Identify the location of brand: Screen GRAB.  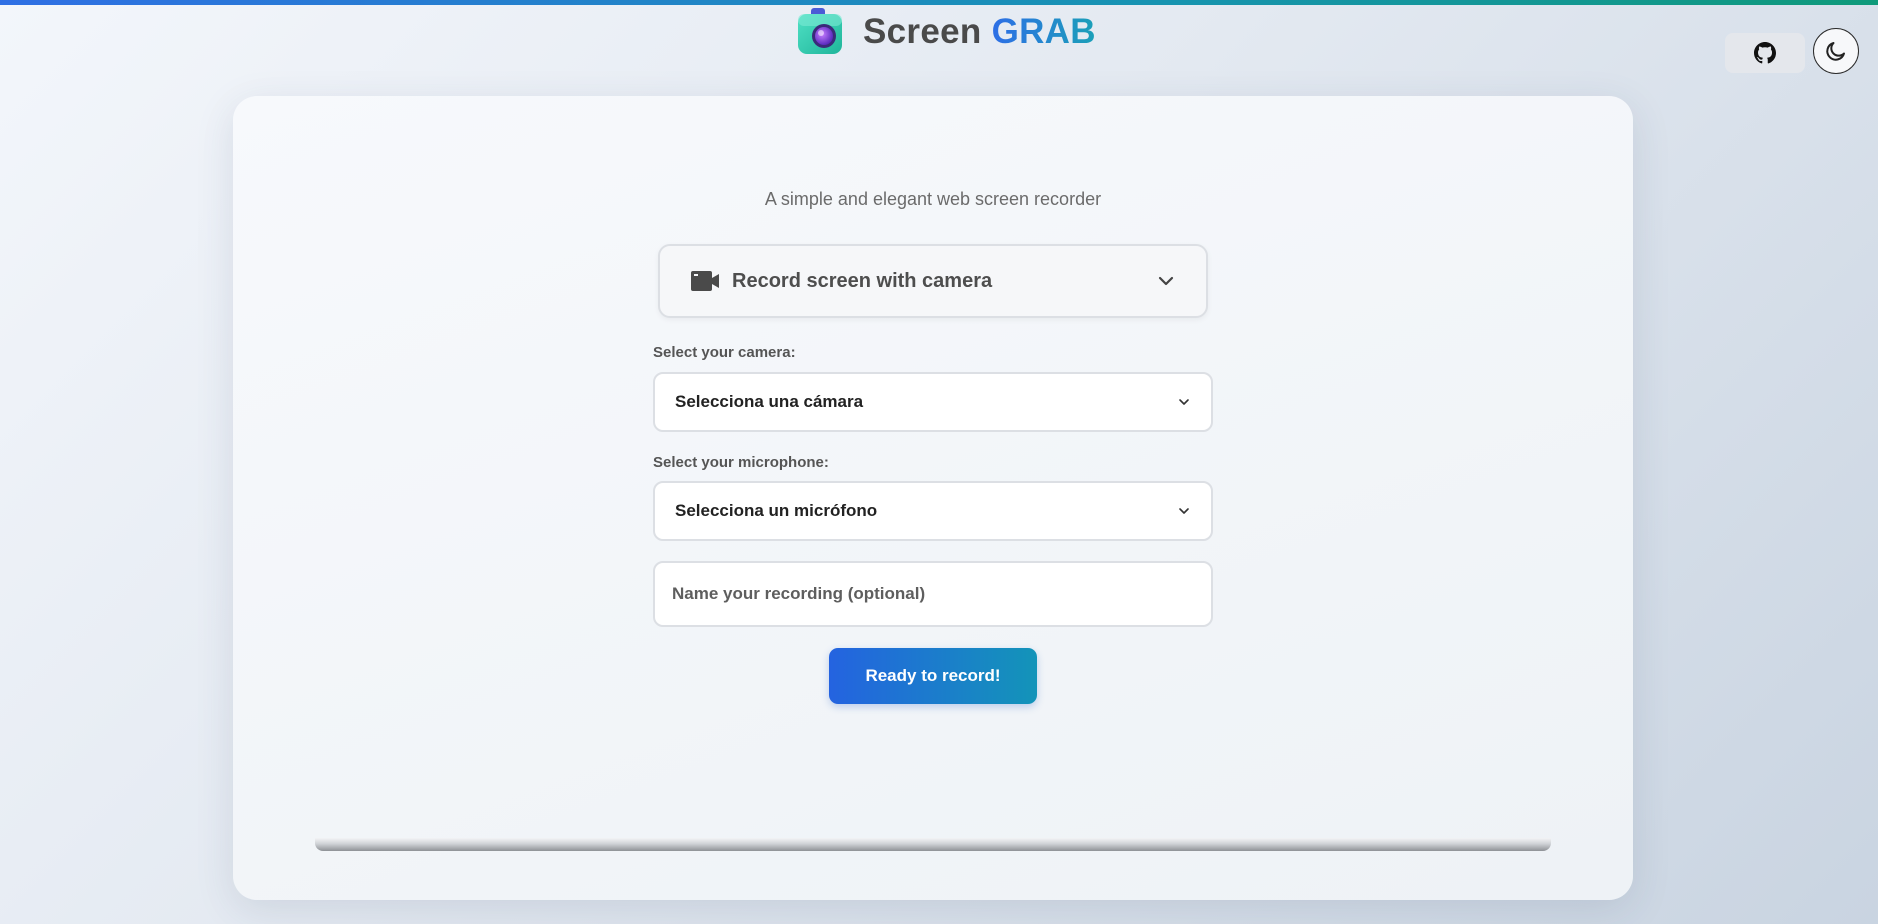
(945, 32).